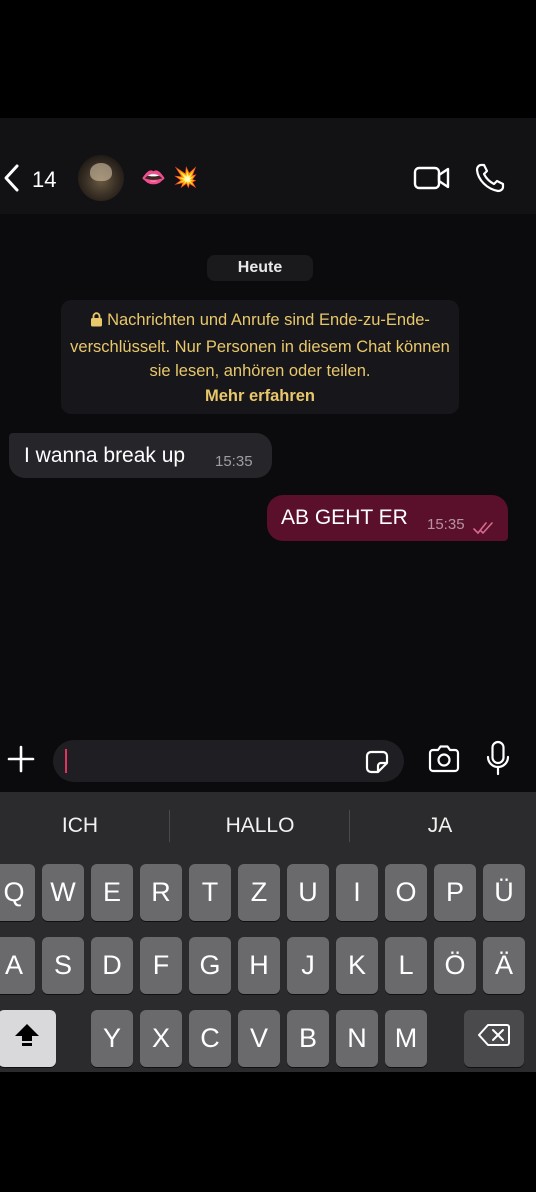 The image size is (536, 1192). What do you see at coordinates (490, 180) in the screenshot?
I see `phone-icon` at bounding box center [490, 180].